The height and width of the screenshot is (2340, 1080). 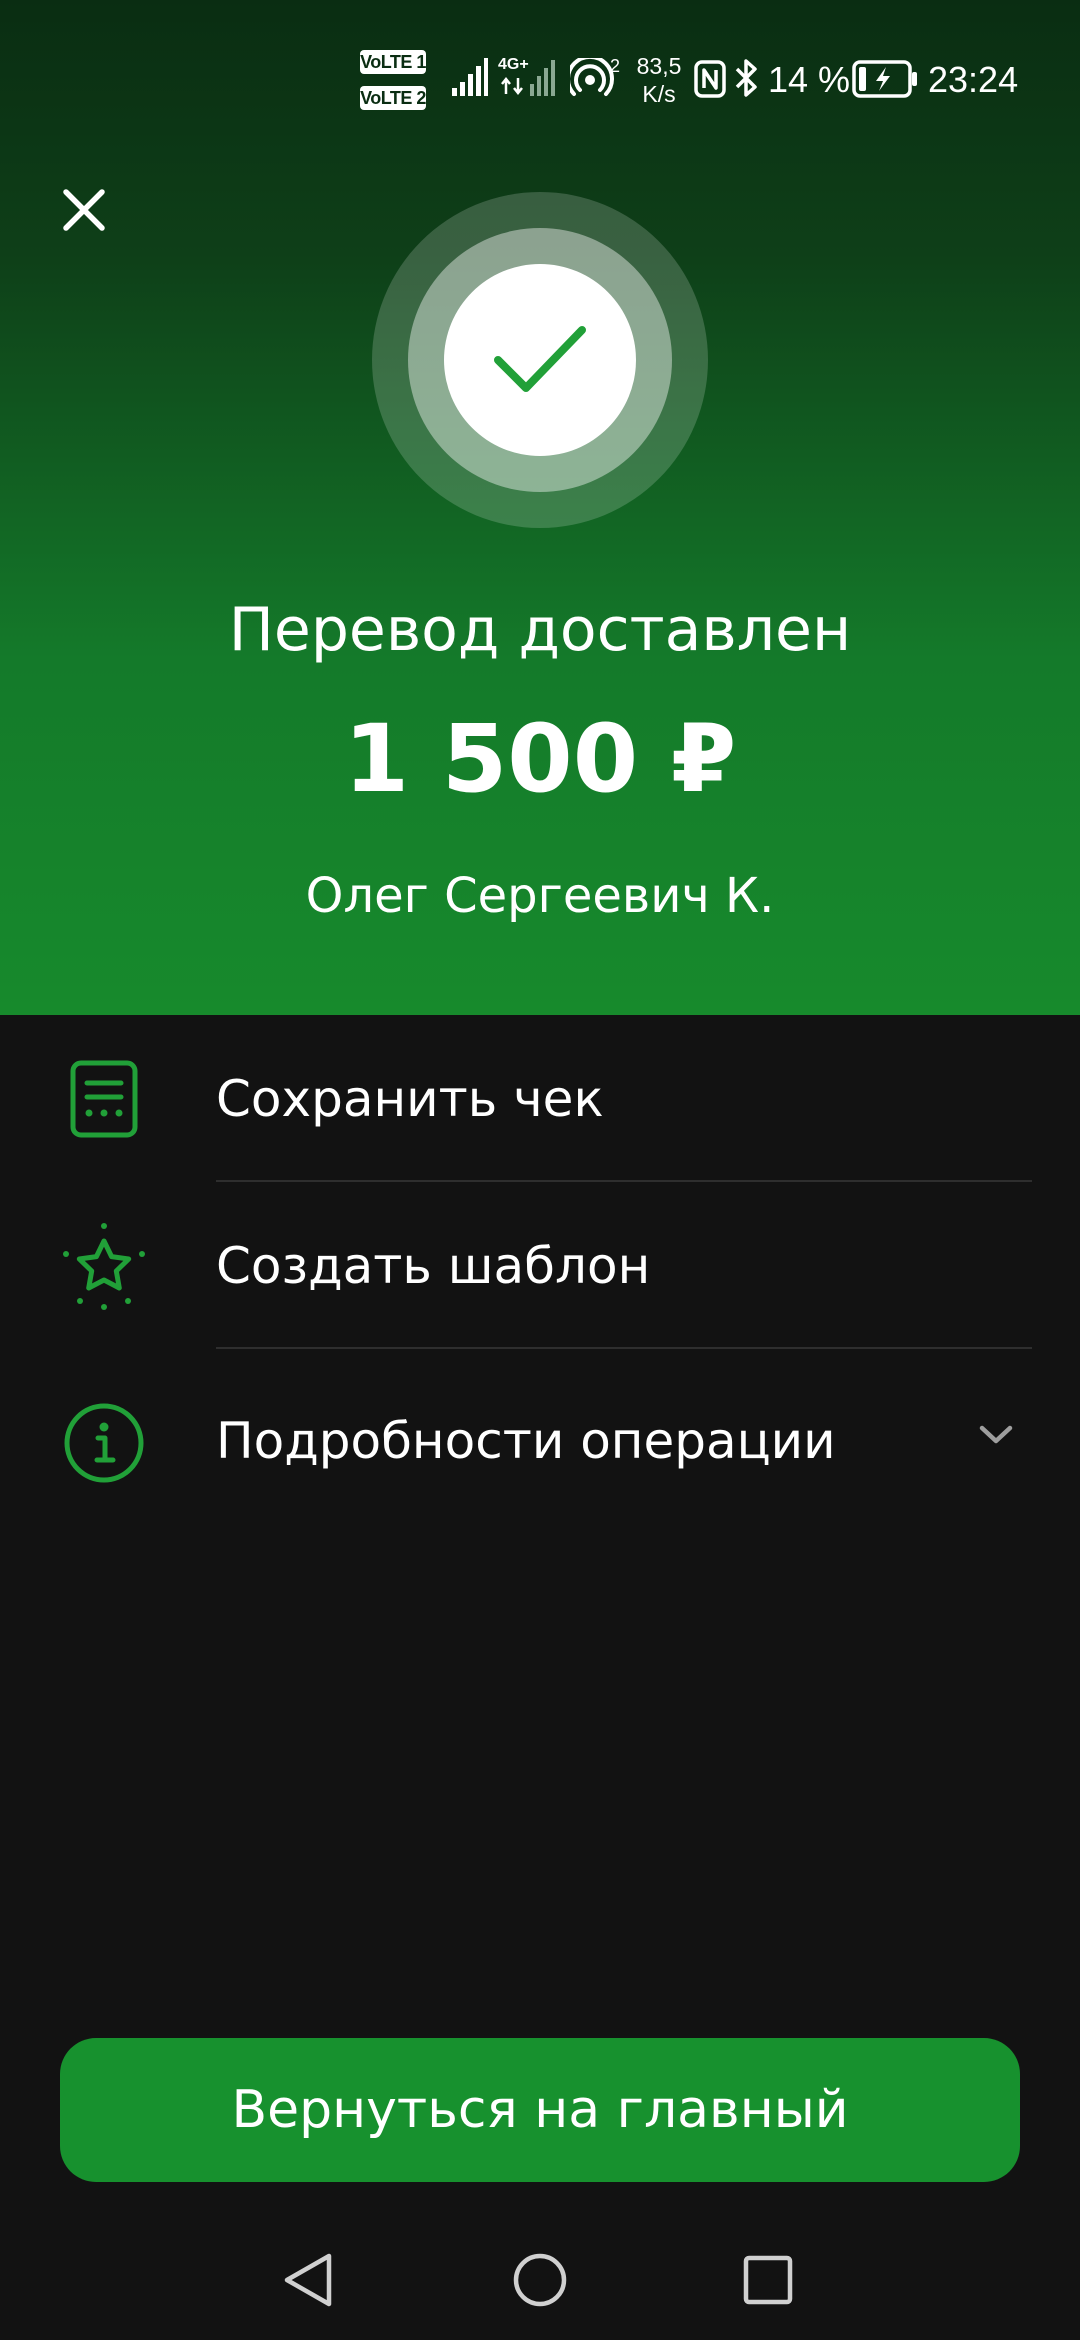 I want to click on info-icon, so click(x=104, y=1443).